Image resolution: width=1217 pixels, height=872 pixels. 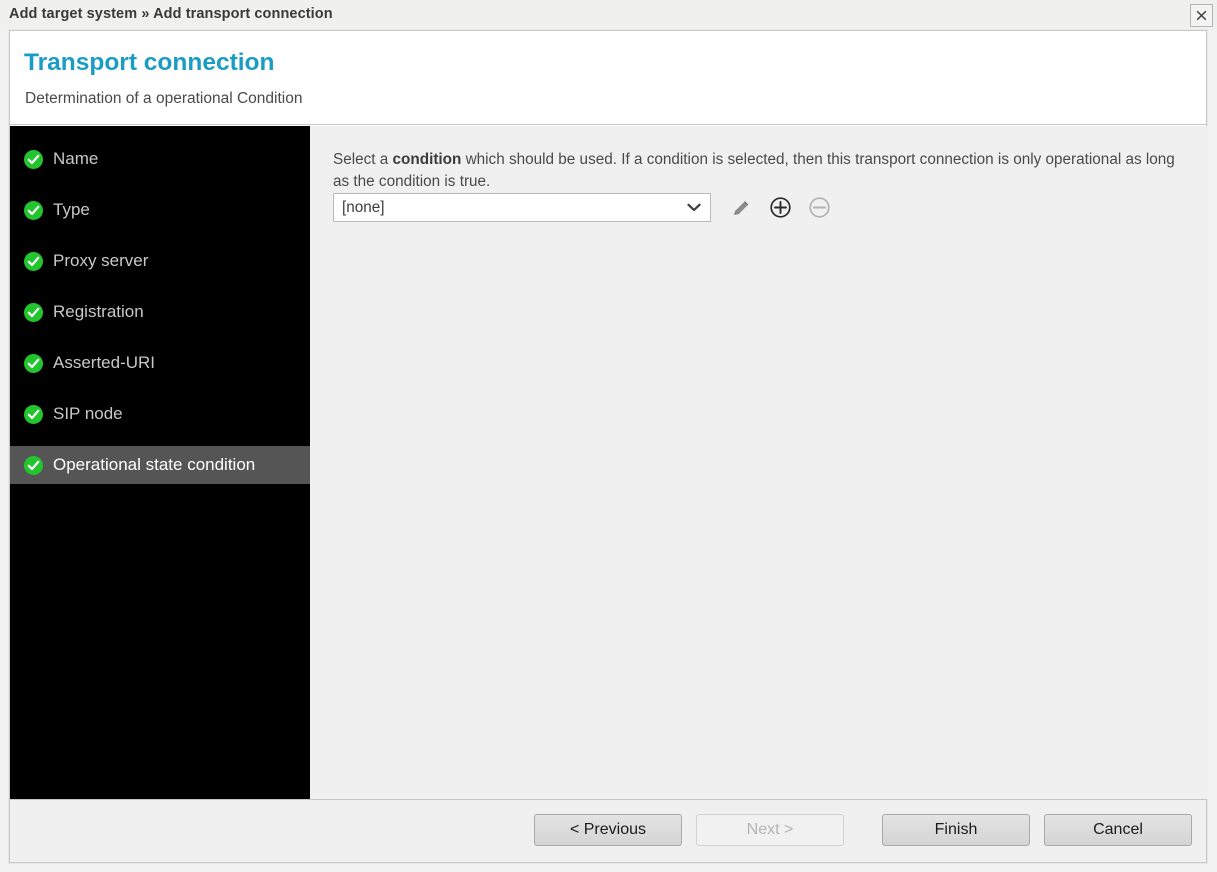 I want to click on edit-pencil-icon, so click(x=741, y=208).